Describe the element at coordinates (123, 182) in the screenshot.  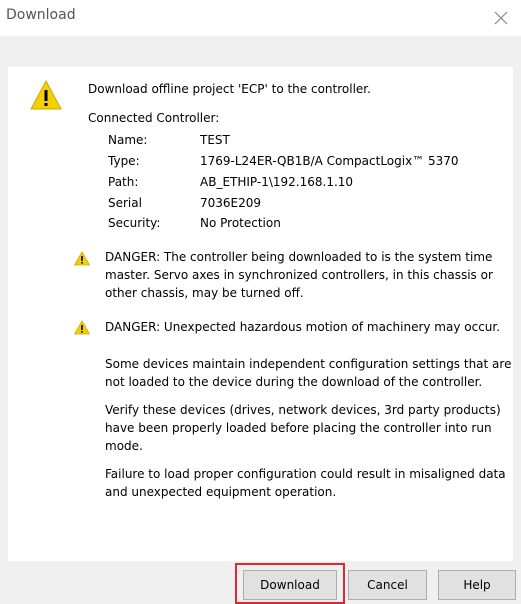
I see `info-label: Path:` at that location.